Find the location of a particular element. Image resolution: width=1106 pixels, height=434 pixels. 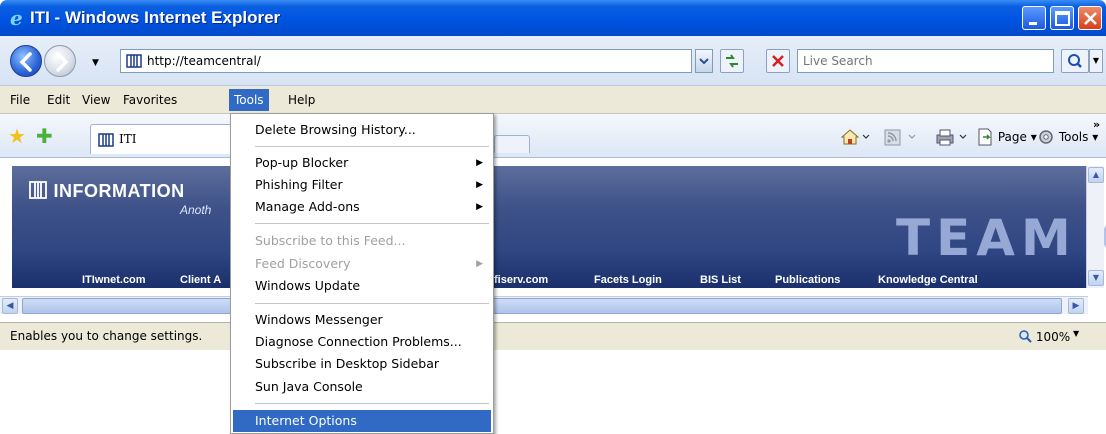

refresh-button is located at coordinates (732, 61).